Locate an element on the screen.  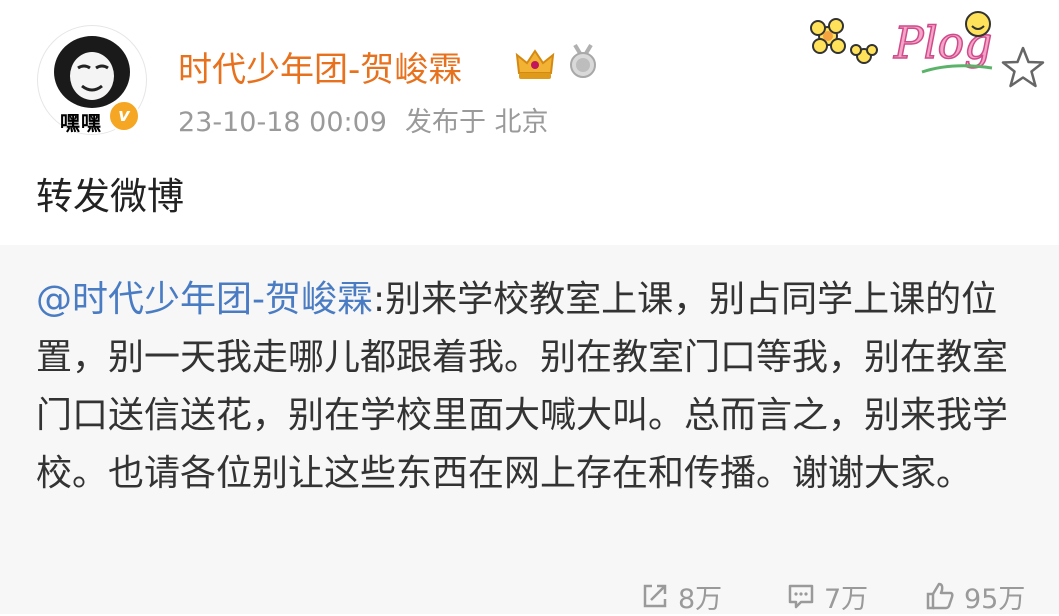
thumbs-up-icon is located at coordinates (940, 596).